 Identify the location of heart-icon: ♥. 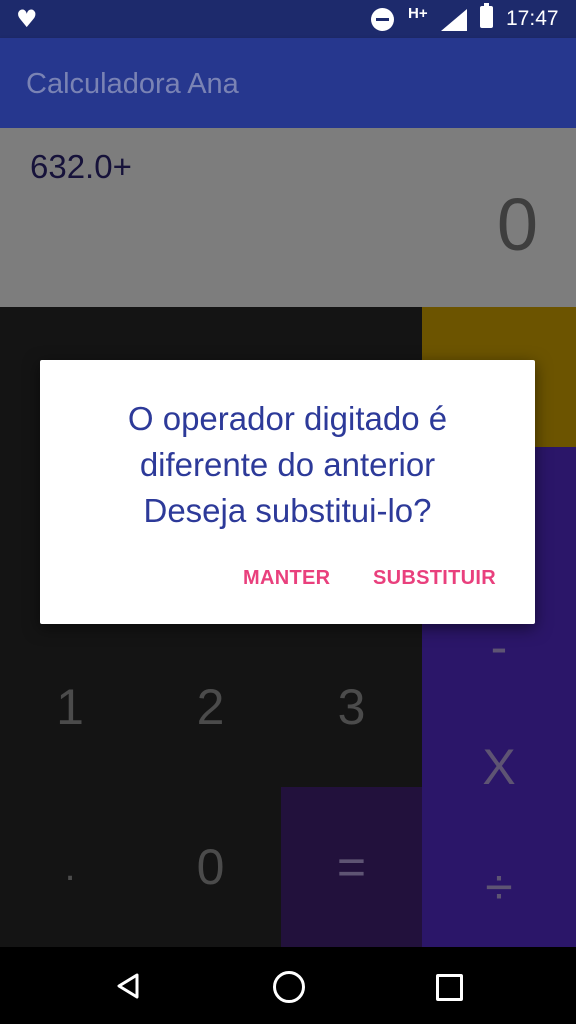
(27, 19).